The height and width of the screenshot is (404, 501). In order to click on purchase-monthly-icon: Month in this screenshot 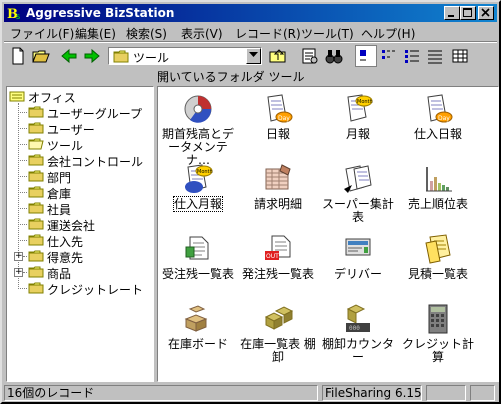, I will do `click(199, 178)`.